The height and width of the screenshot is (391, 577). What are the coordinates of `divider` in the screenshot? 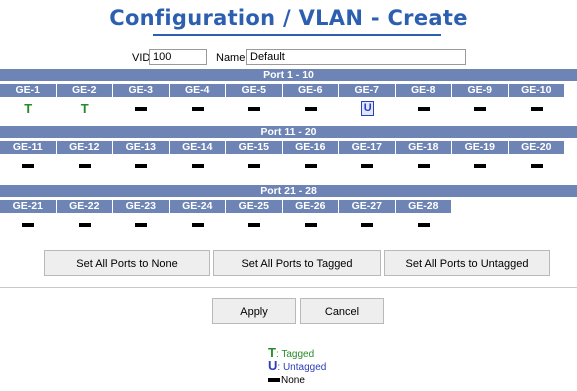 It's located at (288, 287).